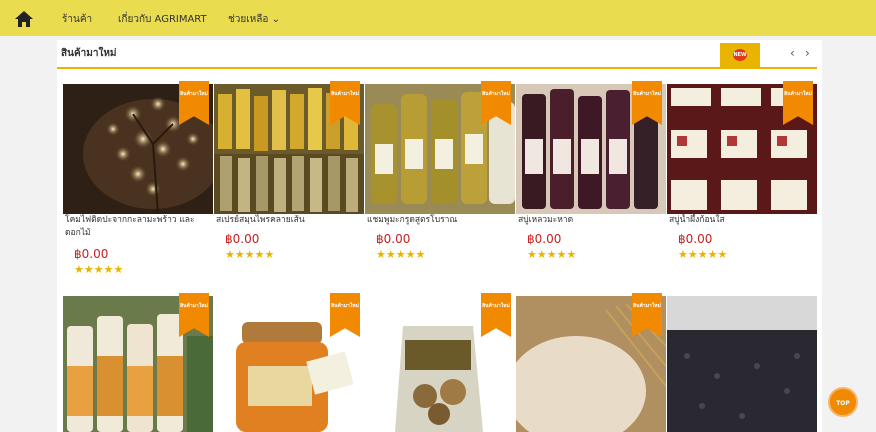 Image resolution: width=876 pixels, height=432 pixels. Describe the element at coordinates (89, 53) in the screenshot. I see `section-title: สินค้ามาใหม่` at that location.